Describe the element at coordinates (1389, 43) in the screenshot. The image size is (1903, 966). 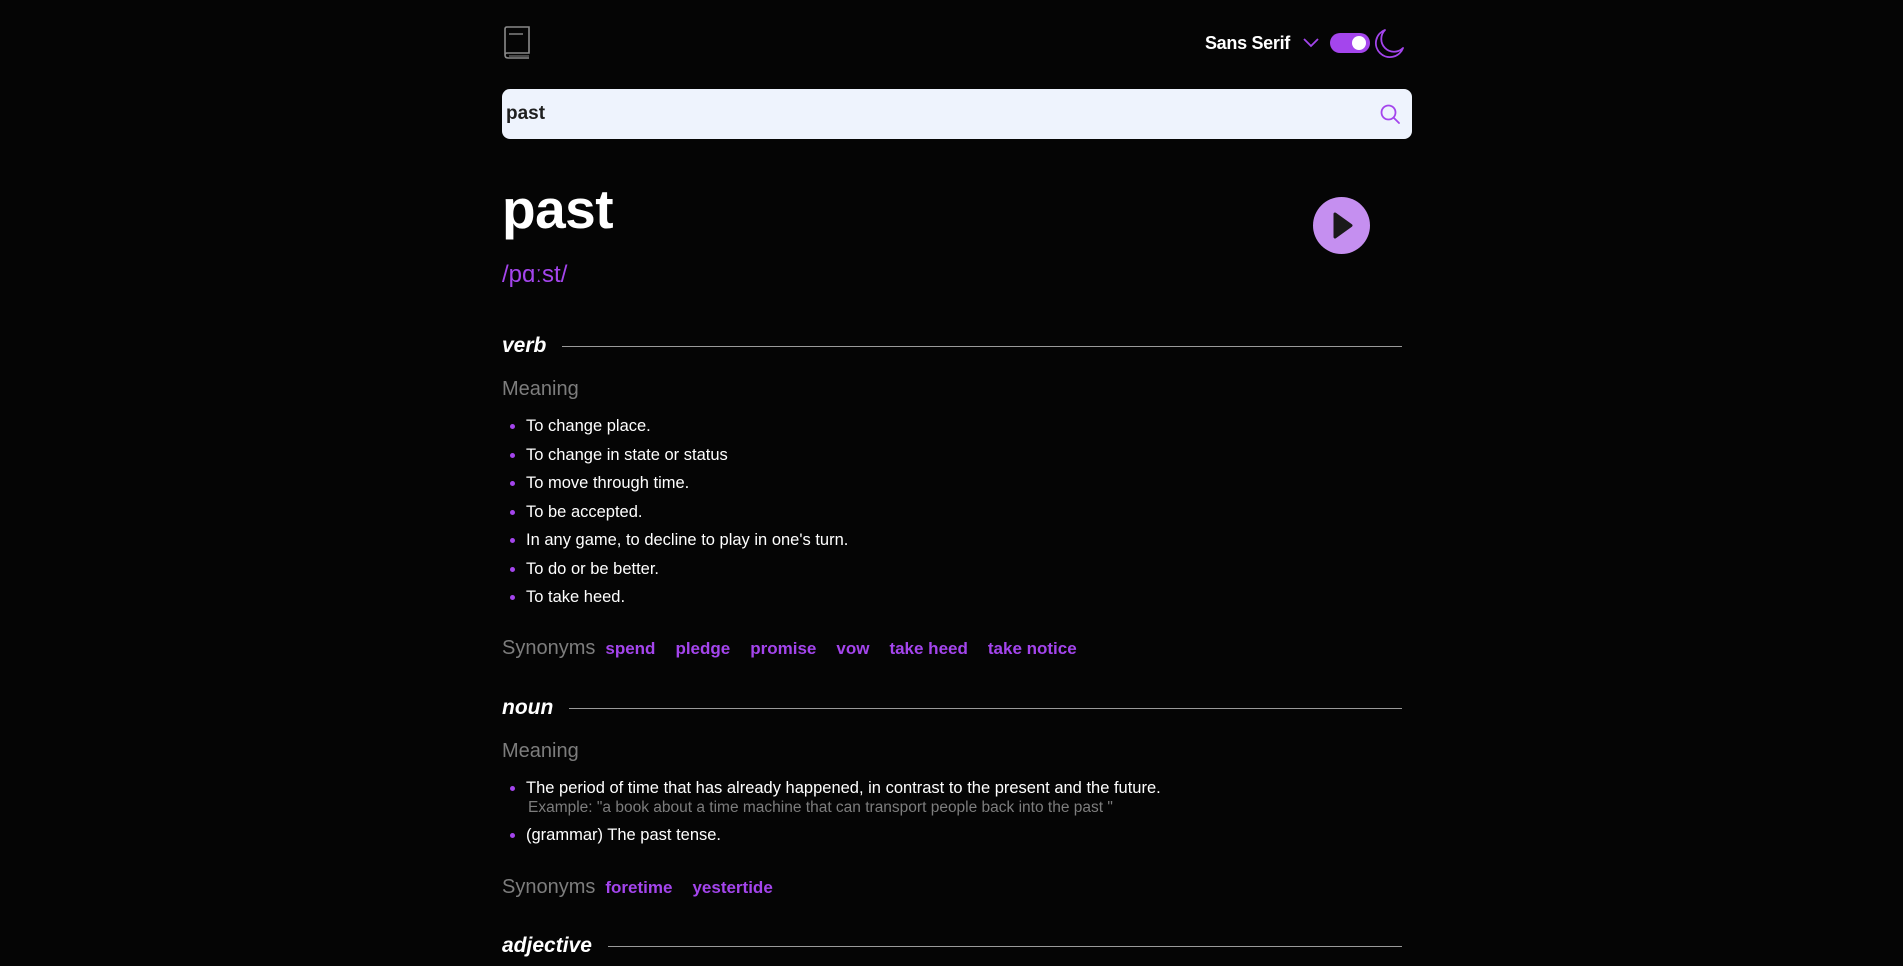
I see `moon-icon` at that location.